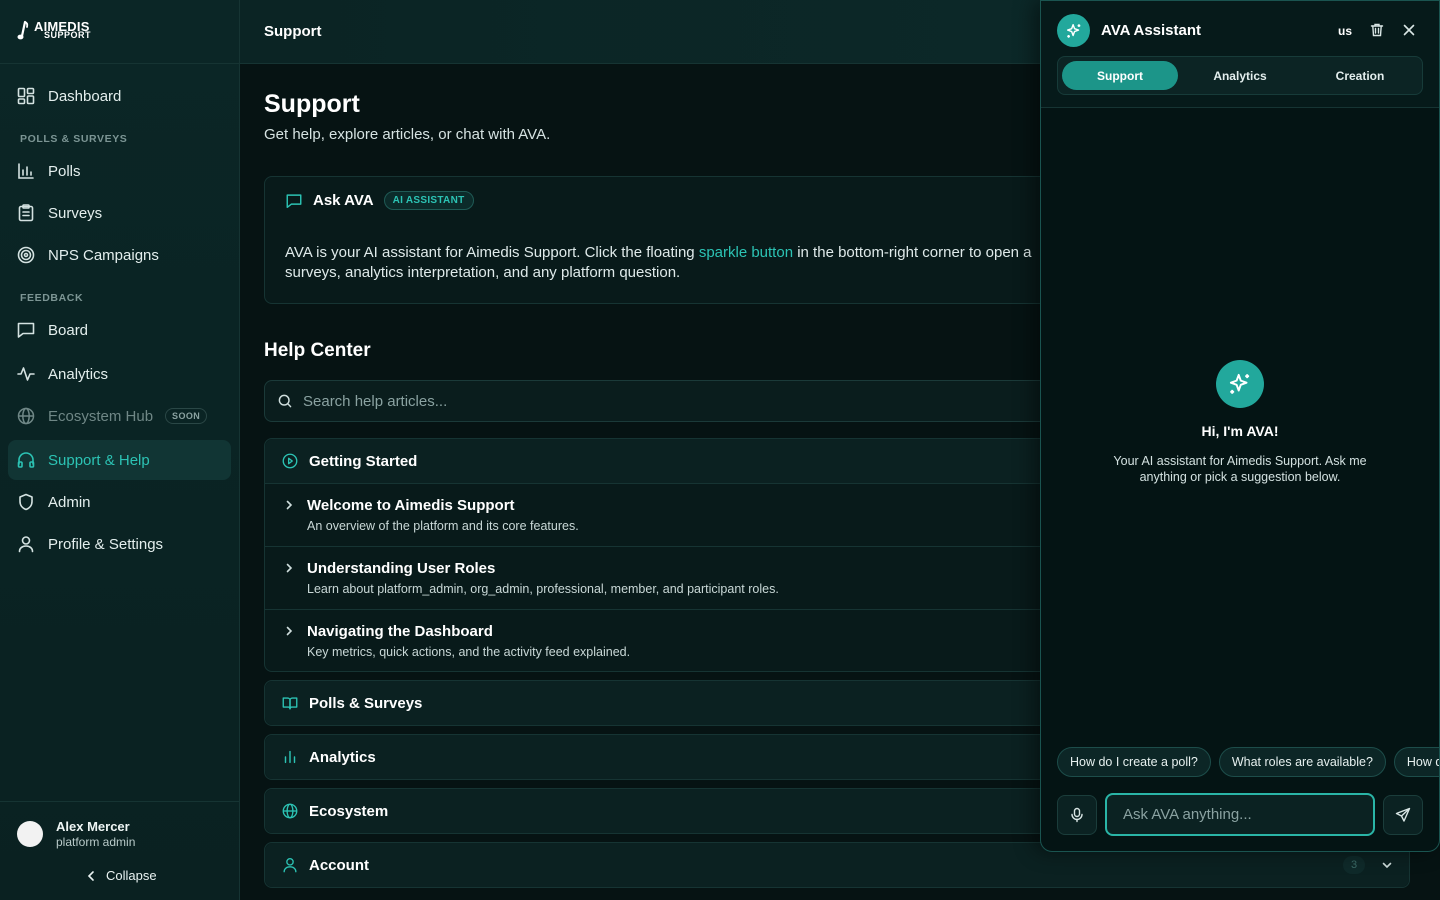 Image resolution: width=1440 pixels, height=900 pixels. I want to click on send-icon, so click(1403, 814).